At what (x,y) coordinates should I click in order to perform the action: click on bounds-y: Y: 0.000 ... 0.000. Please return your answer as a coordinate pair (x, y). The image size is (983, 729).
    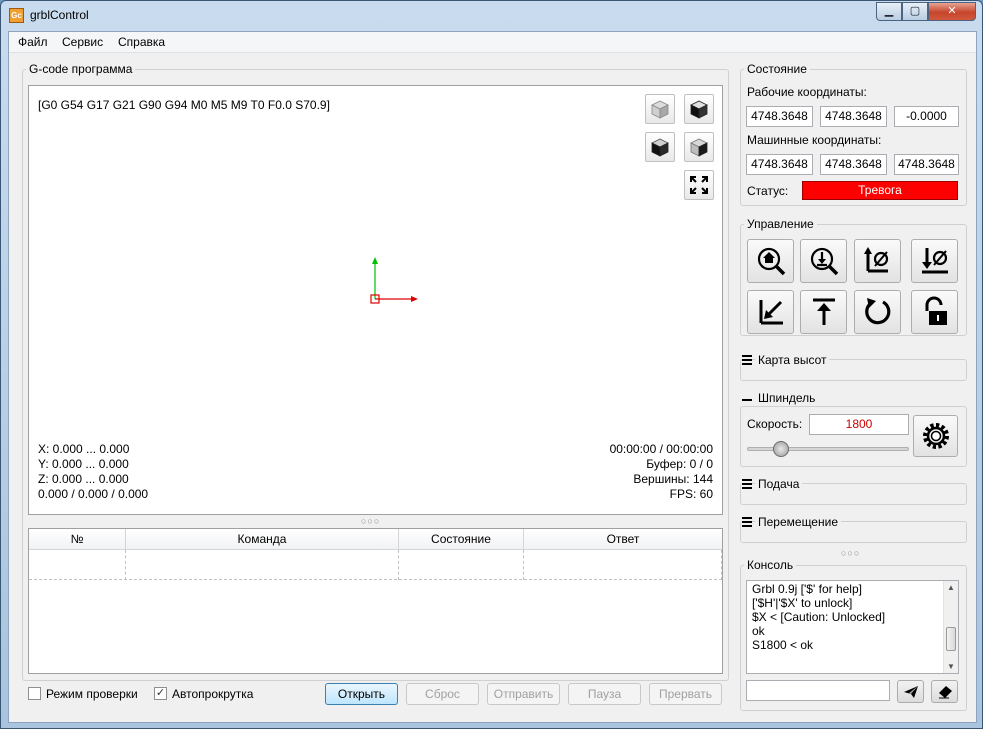
    Looking at the image, I should click on (83, 464).